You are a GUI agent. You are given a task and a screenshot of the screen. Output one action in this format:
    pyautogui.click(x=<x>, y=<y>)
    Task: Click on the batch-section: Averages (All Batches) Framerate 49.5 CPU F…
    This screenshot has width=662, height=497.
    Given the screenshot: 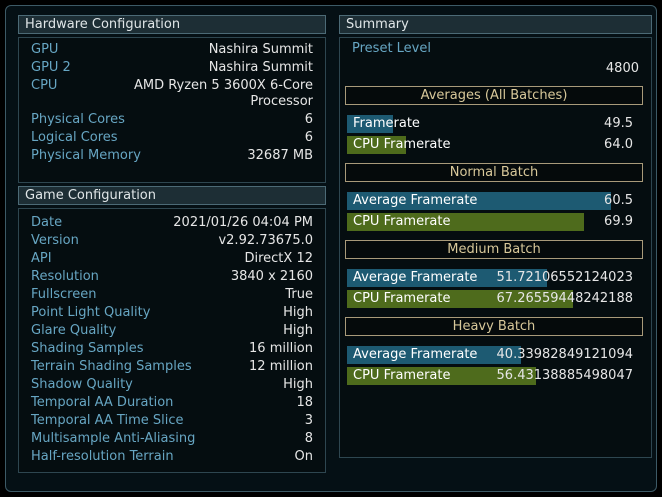 What is the action you would take?
    pyautogui.click(x=494, y=120)
    